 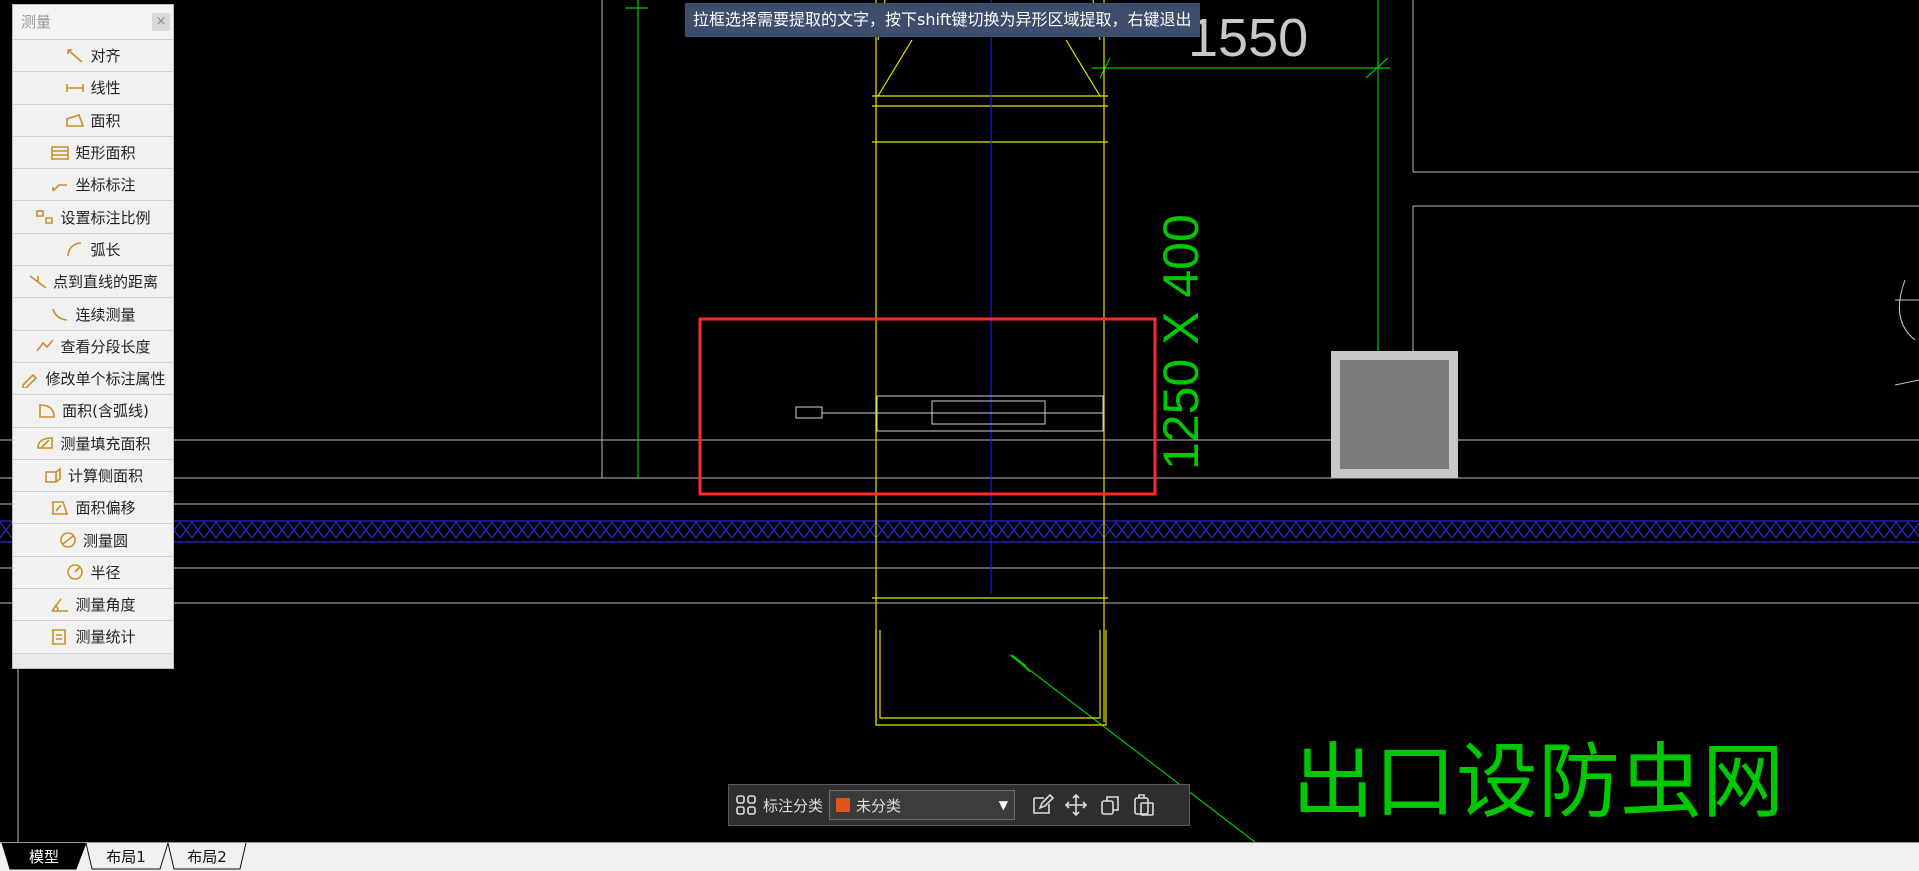 I want to click on measure-item-label: 查看分段长度, so click(x=105, y=346).